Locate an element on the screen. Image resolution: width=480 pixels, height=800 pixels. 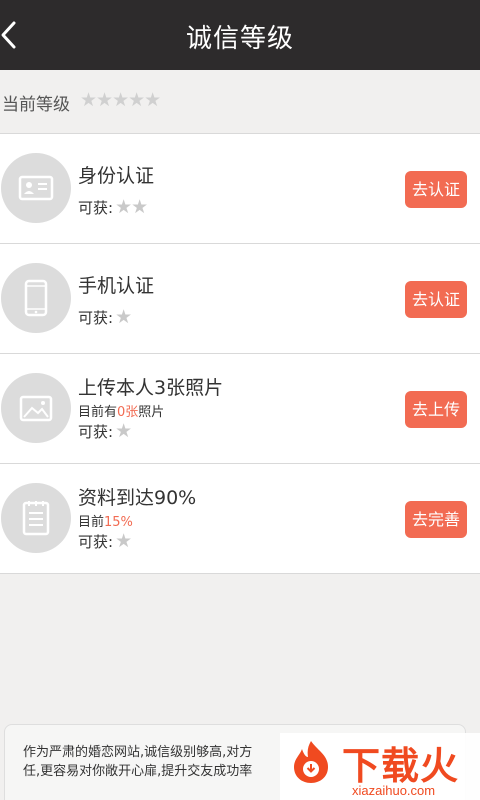
complete-profile-button: 去完善 is located at coordinates (436, 519).